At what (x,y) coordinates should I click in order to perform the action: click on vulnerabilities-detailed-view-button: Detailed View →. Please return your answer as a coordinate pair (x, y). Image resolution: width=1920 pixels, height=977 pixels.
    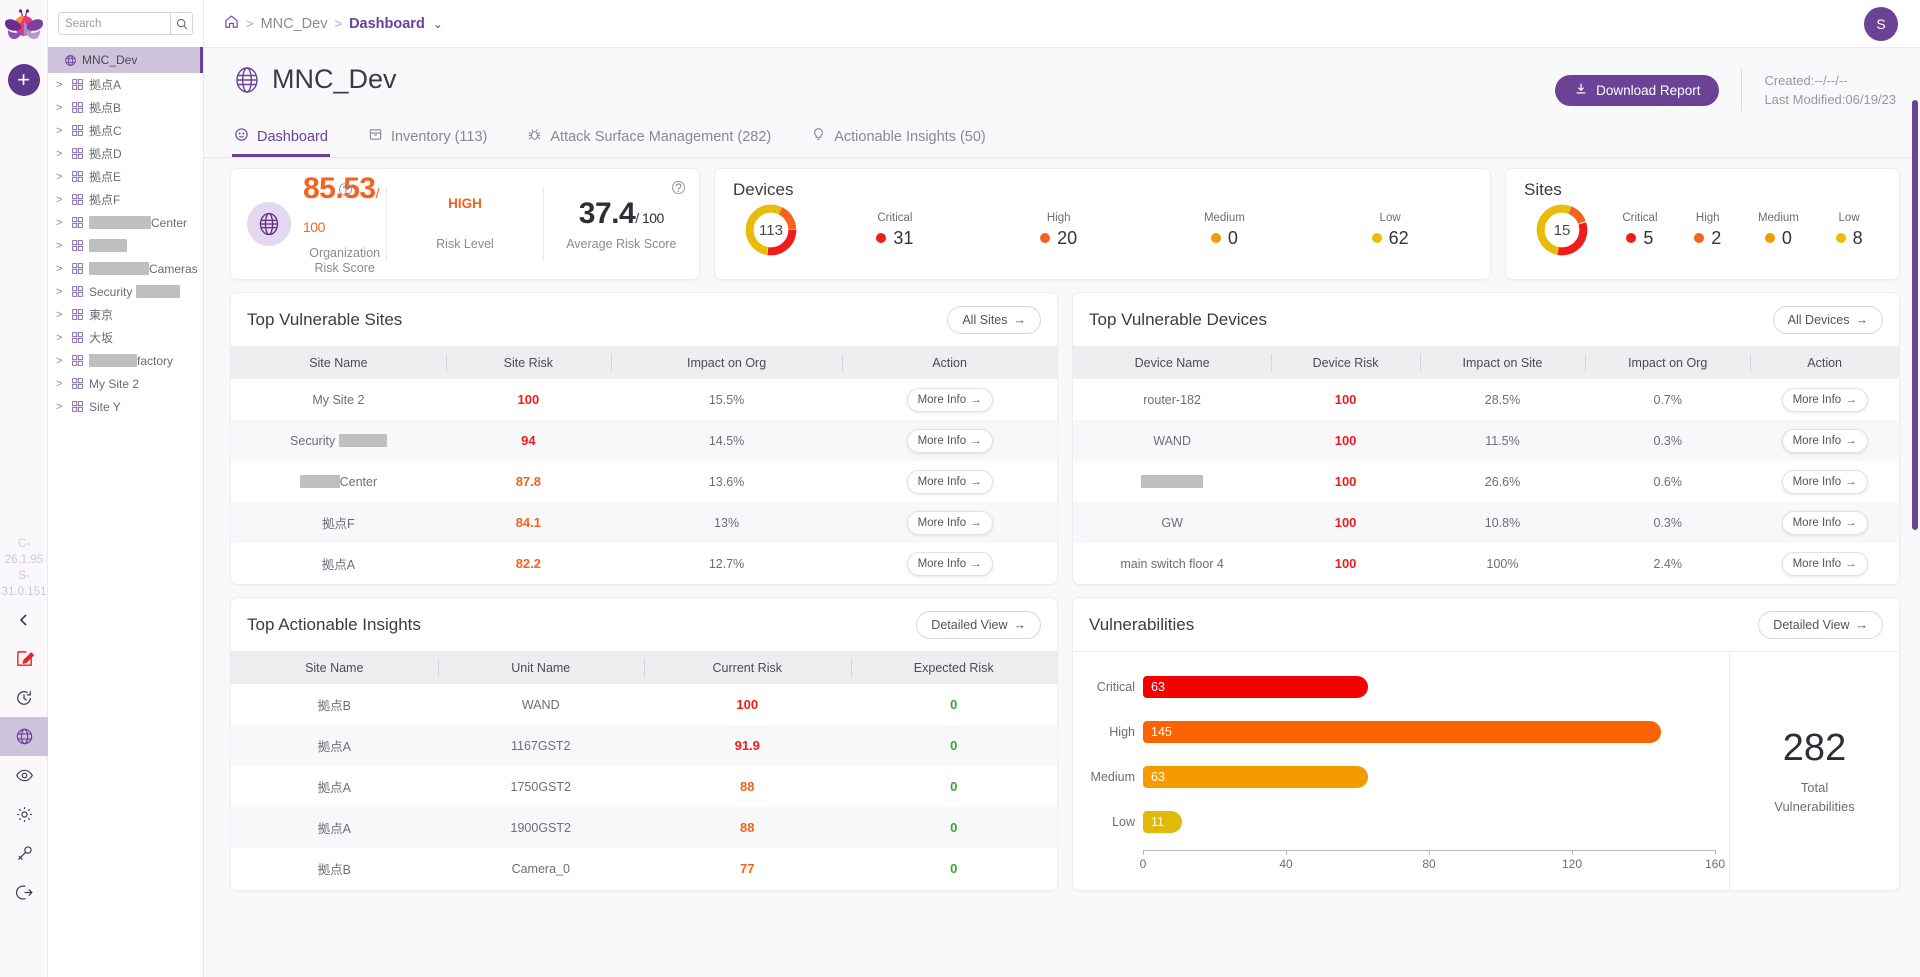
    Looking at the image, I should click on (1820, 625).